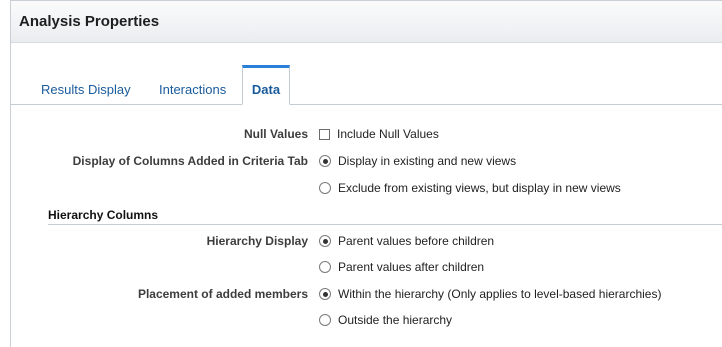 This screenshot has height=347, width=722. I want to click on outside-hierarchy-label: Outside the hierarchy, so click(395, 320).